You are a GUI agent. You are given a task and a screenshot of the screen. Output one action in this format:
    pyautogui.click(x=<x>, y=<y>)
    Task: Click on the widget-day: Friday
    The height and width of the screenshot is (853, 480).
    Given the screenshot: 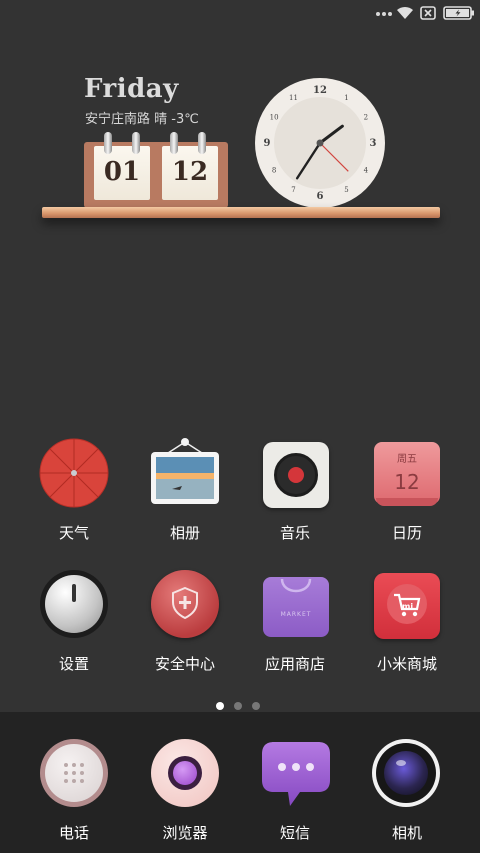 What is the action you would take?
    pyautogui.click(x=131, y=89)
    